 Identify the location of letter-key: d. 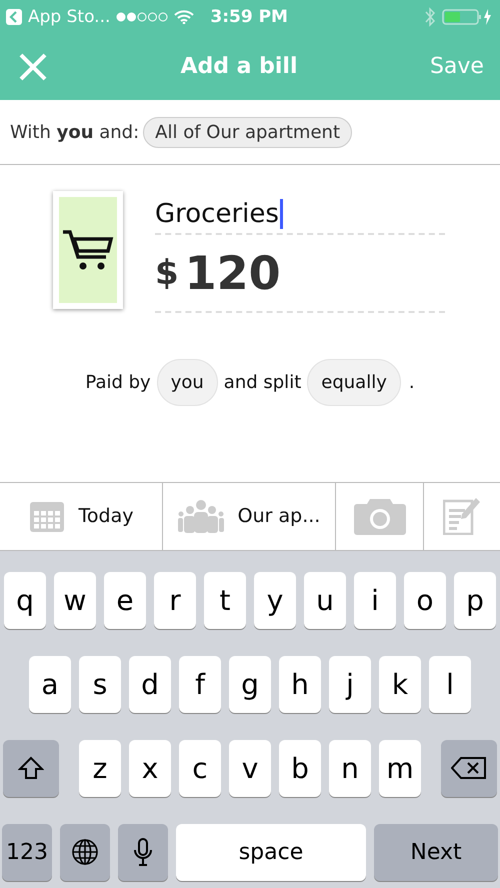
(150, 684).